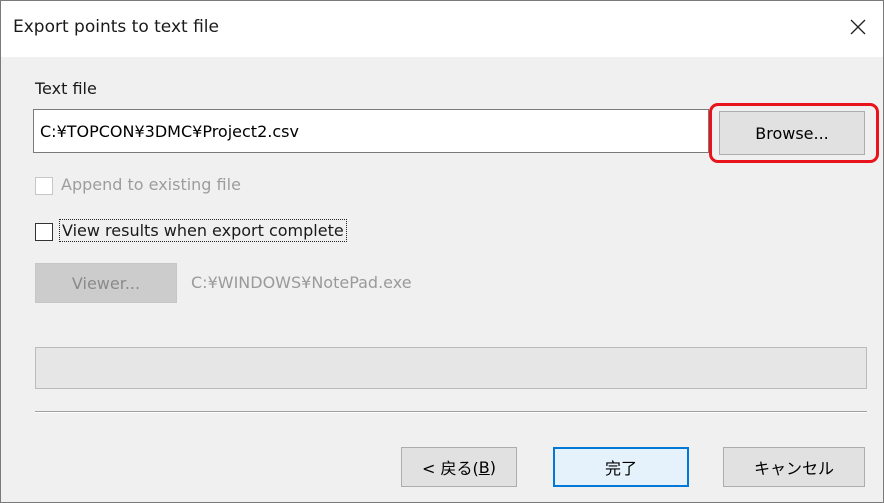 The width and height of the screenshot is (884, 503). What do you see at coordinates (151, 184) in the screenshot?
I see `append-label: Append to existing file` at bounding box center [151, 184].